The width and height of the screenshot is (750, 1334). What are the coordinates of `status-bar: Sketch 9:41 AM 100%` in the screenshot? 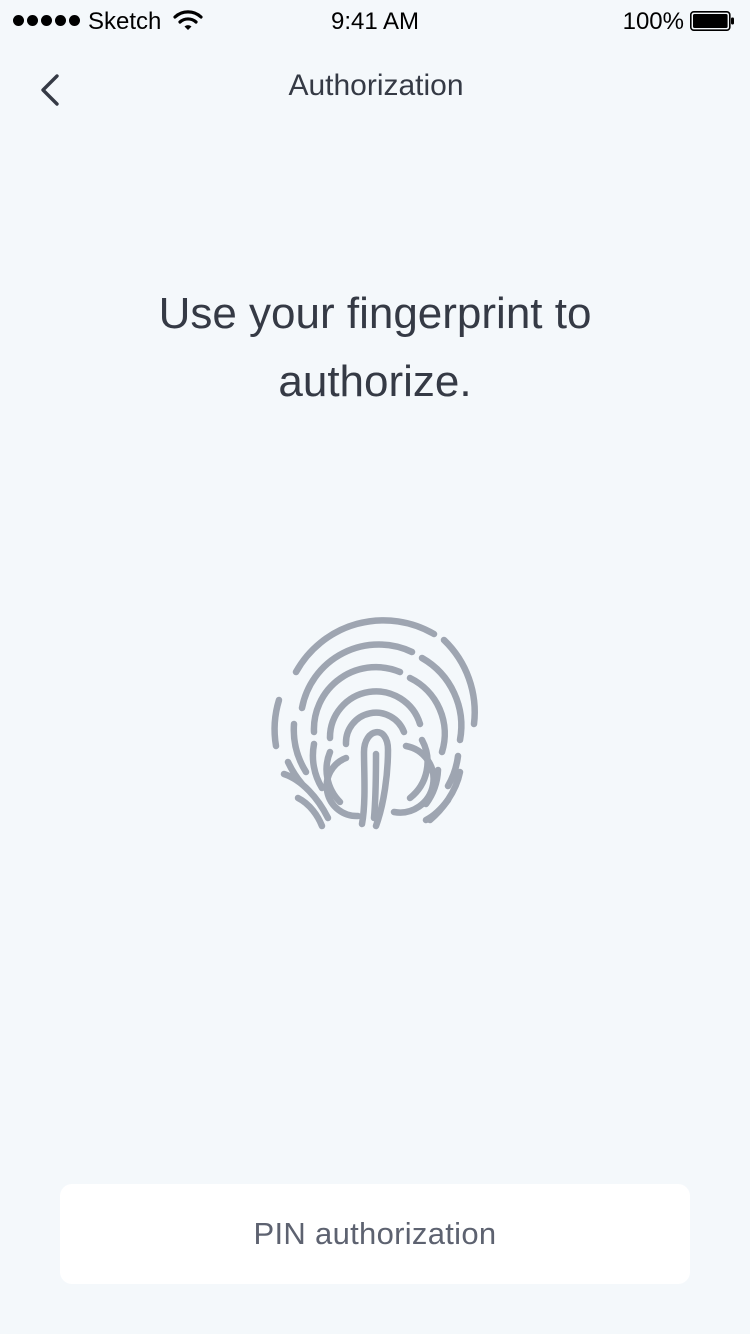 It's located at (375, 22).